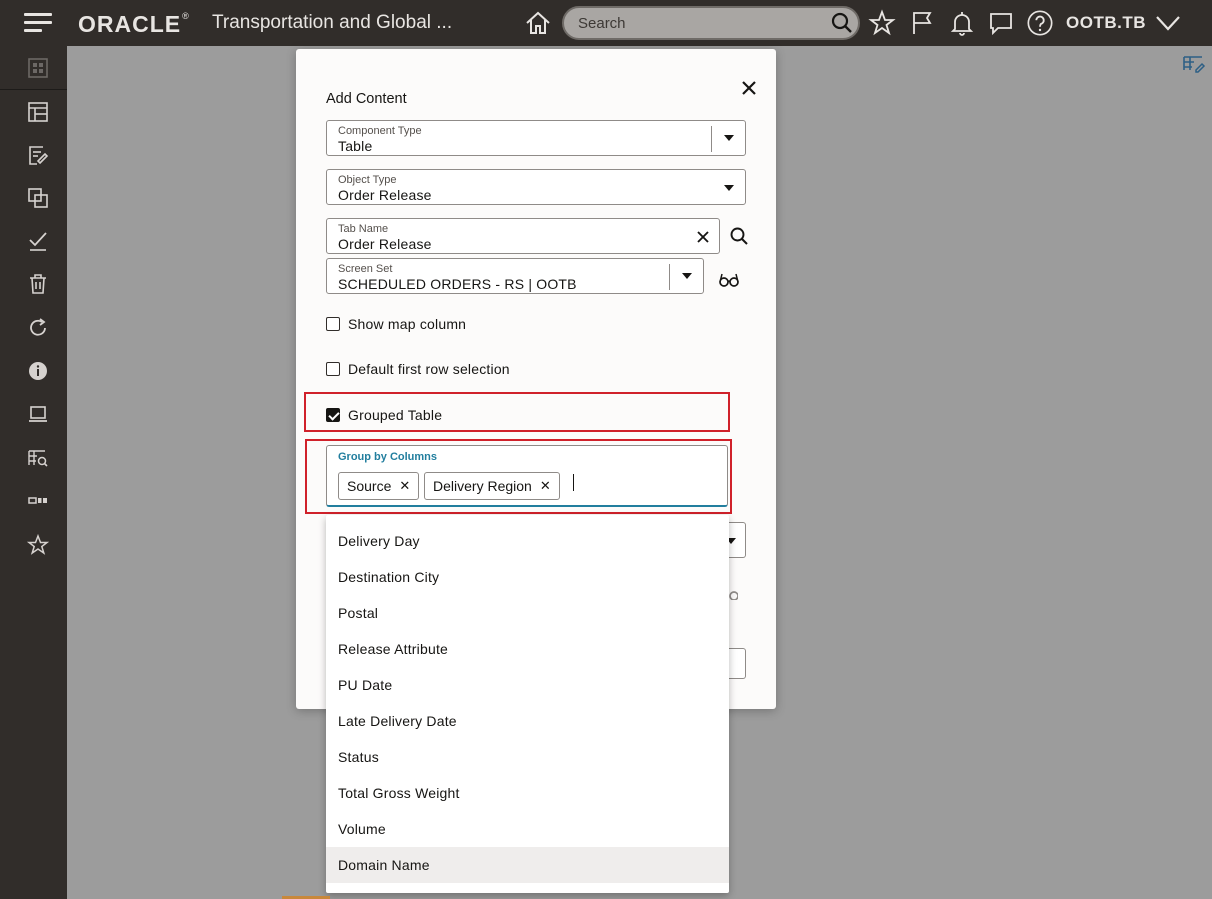 Image resolution: width=1212 pixels, height=899 pixels. What do you see at coordinates (527, 721) in the screenshot?
I see `dropdown-option: Late Delivery Date` at bounding box center [527, 721].